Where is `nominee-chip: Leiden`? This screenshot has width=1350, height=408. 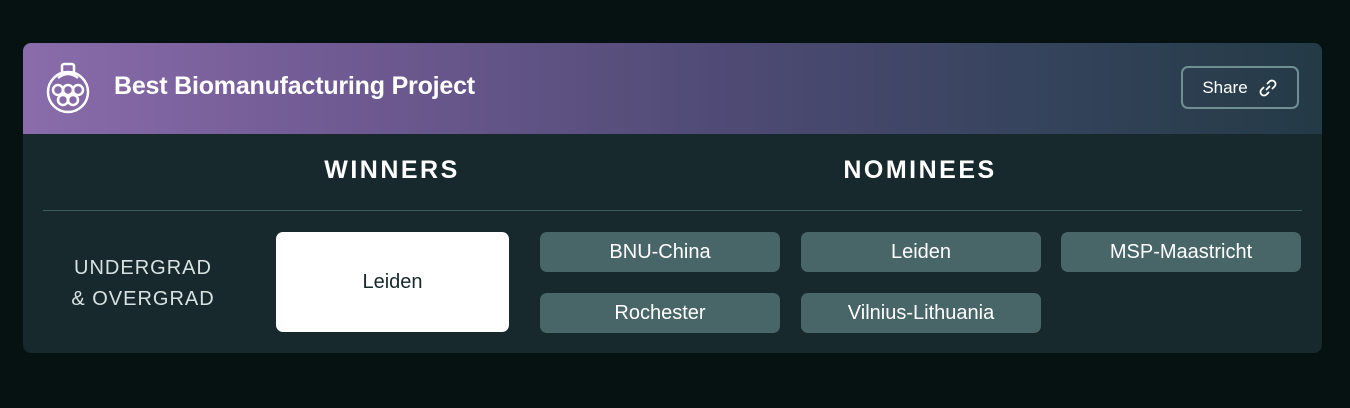 nominee-chip: Leiden is located at coordinates (921, 252).